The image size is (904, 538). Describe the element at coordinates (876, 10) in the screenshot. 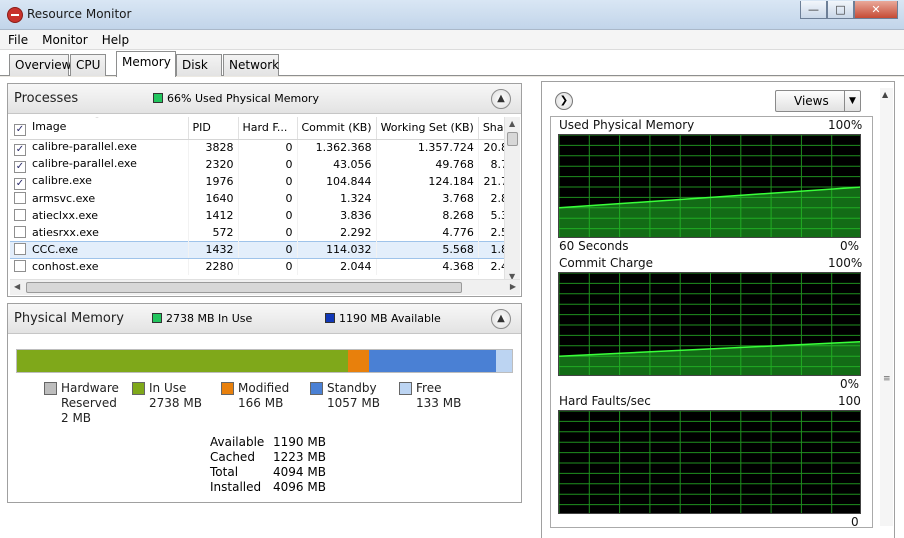

I see `close-button: ✕` at that location.